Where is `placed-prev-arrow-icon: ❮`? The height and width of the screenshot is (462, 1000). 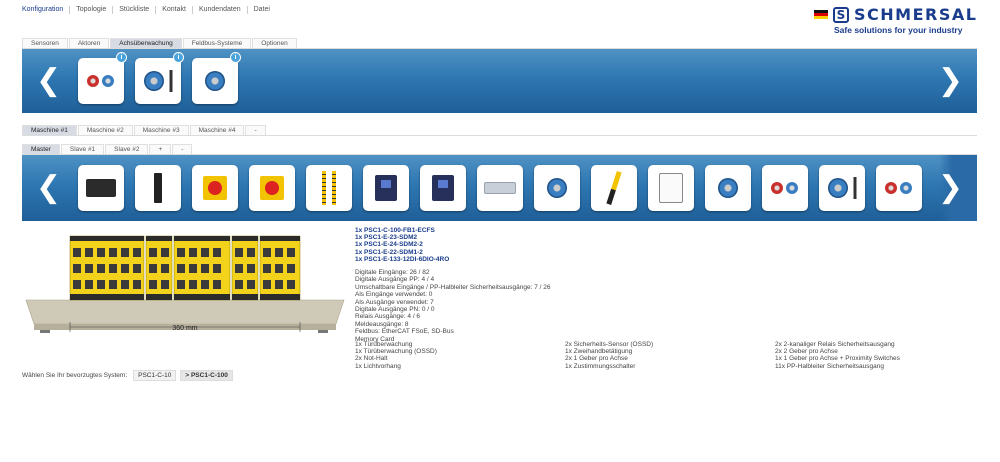 placed-prev-arrow-icon: ❮ is located at coordinates (48, 188).